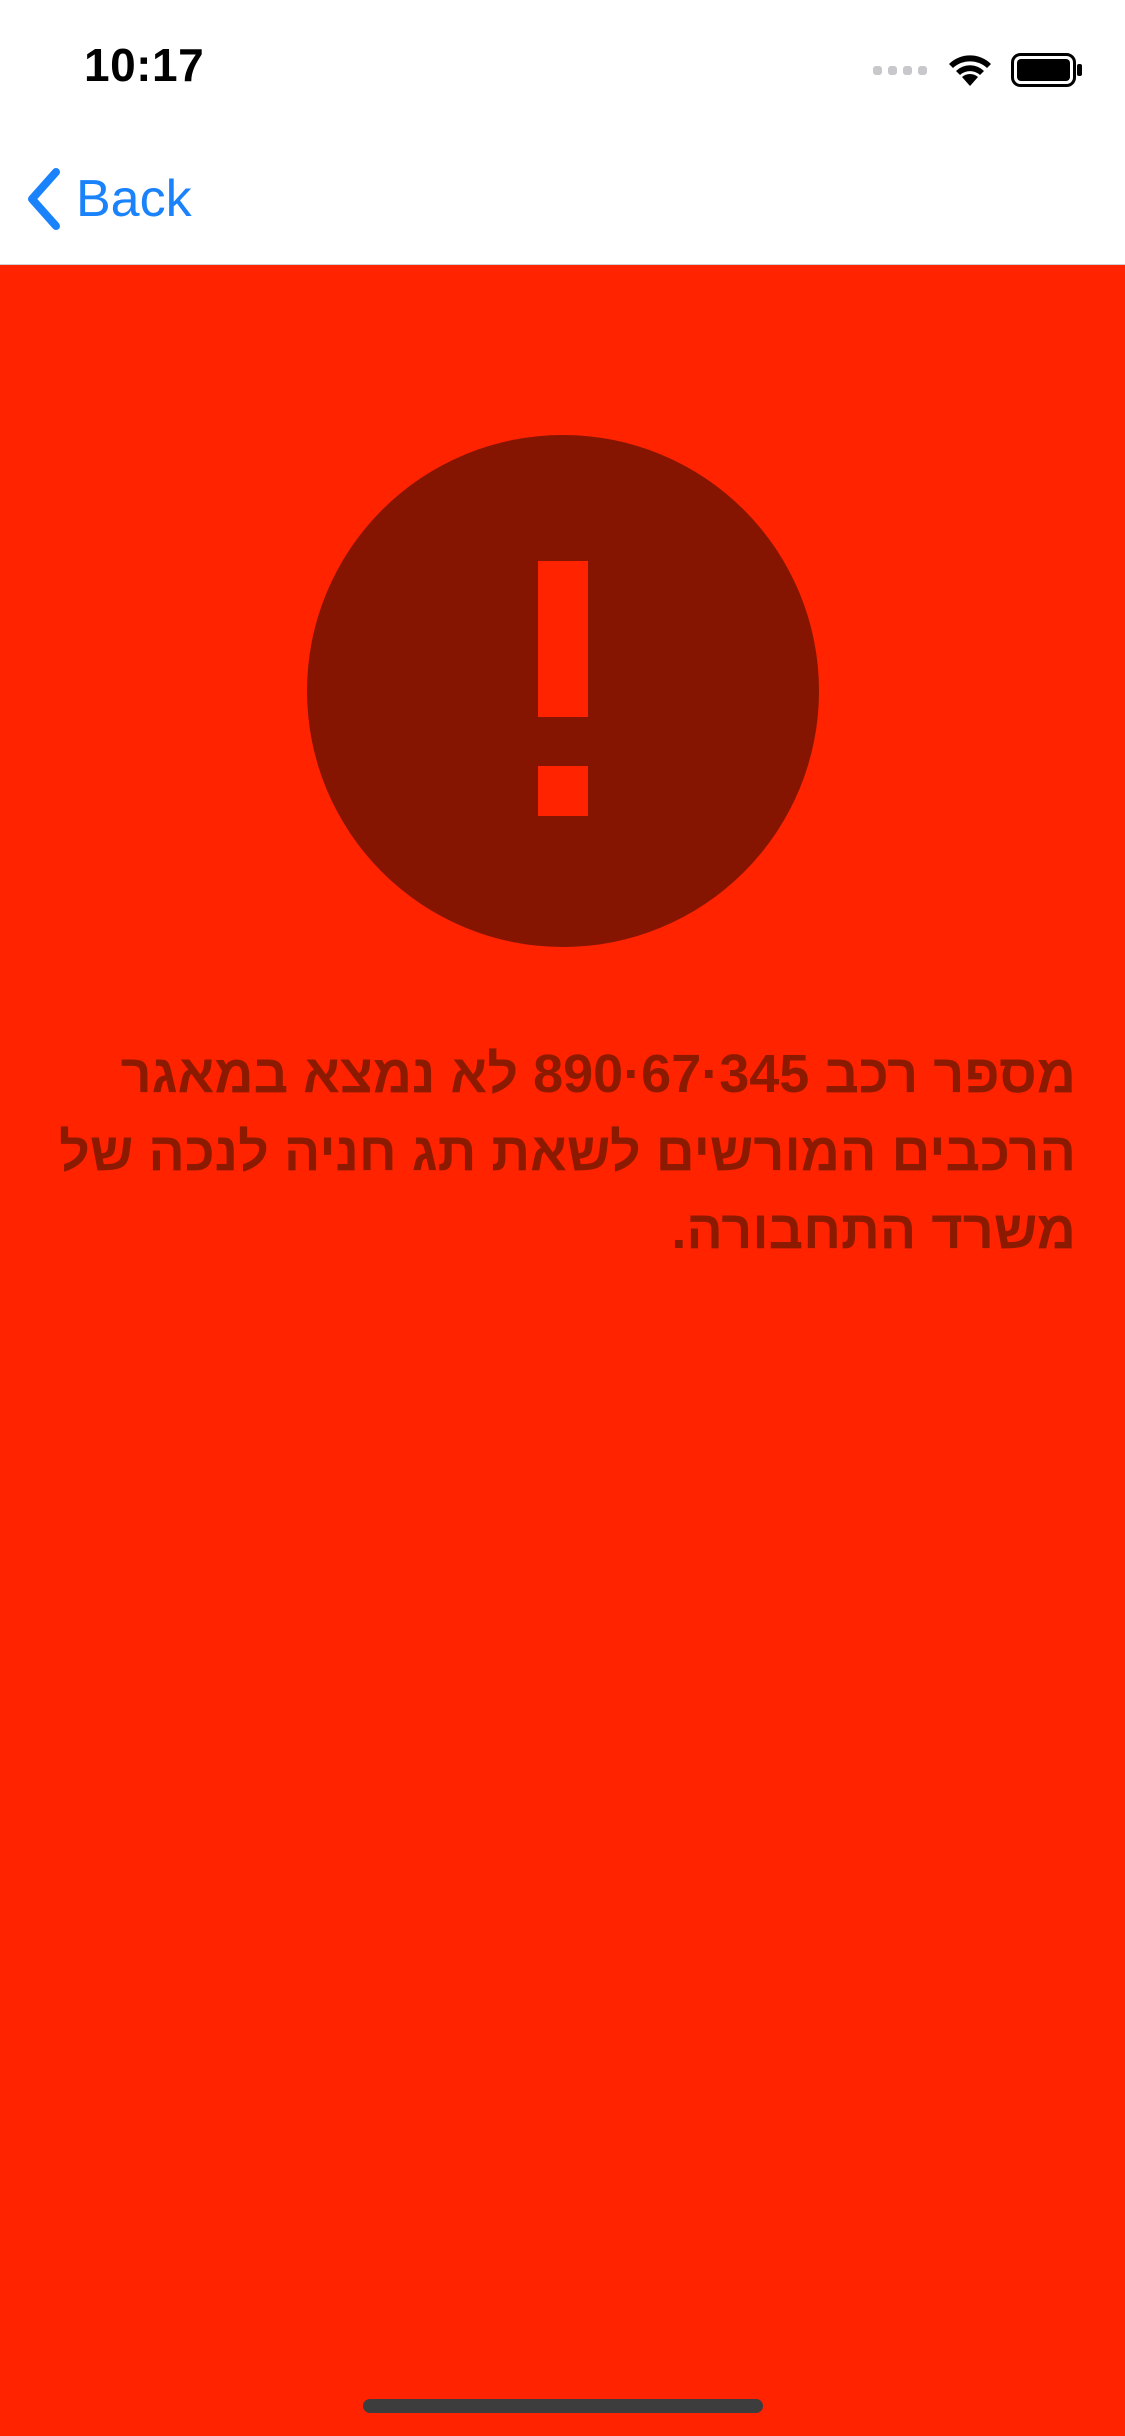 Image resolution: width=1125 pixels, height=2436 pixels. What do you see at coordinates (562, 66) in the screenshot?
I see `status-bar: 10:17` at bounding box center [562, 66].